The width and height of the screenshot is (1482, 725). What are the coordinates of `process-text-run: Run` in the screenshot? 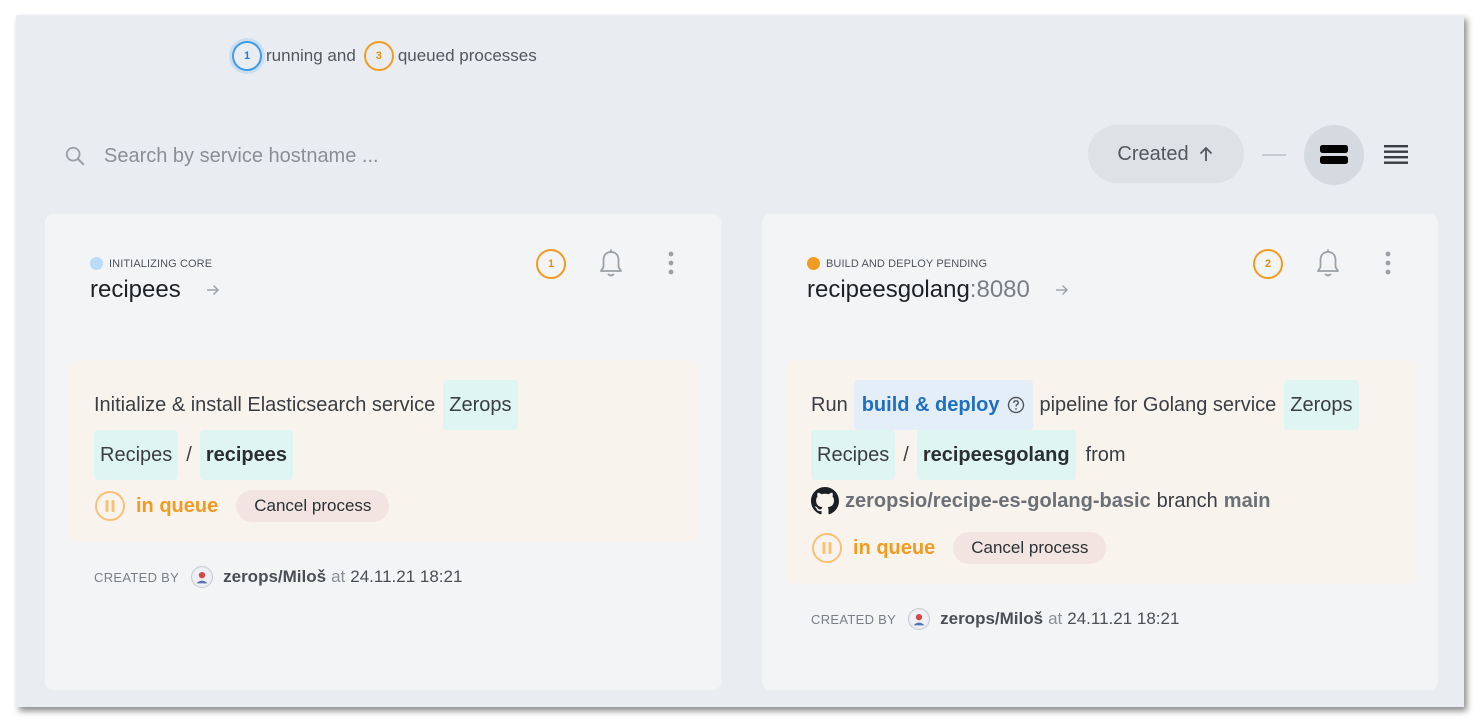 It's located at (829, 405).